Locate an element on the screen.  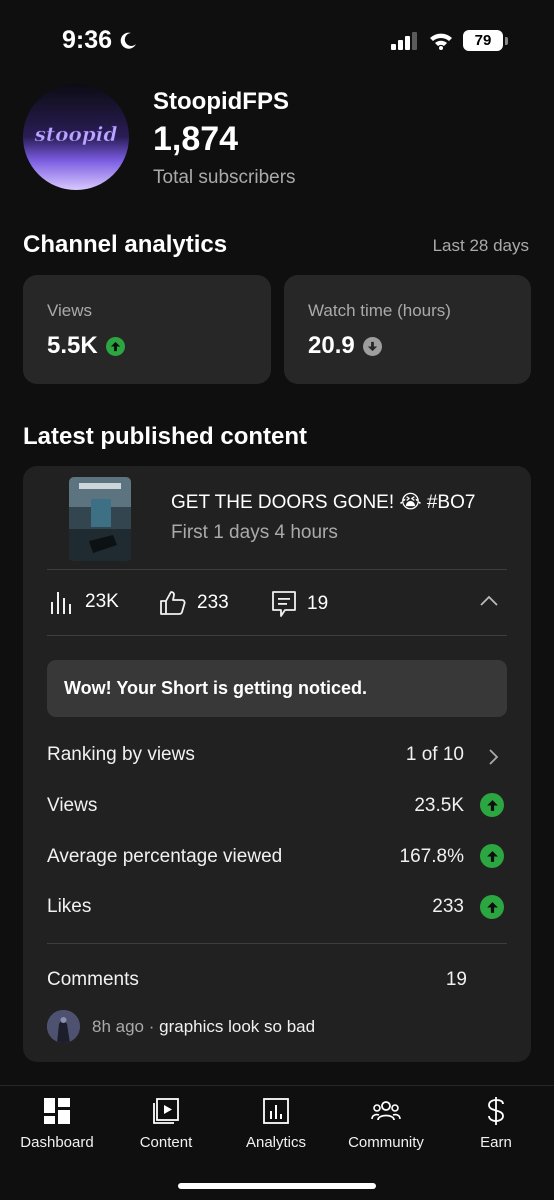
channel-avatar: stoopid is located at coordinates (76, 137).